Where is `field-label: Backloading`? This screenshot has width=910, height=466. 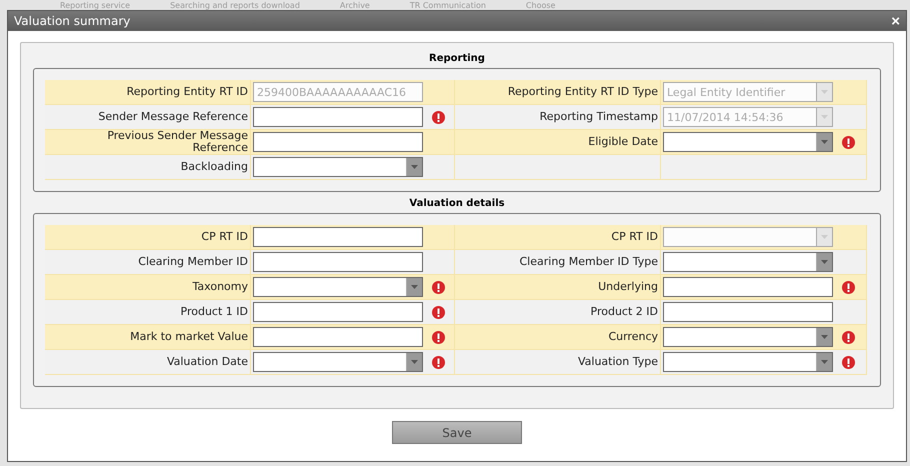 field-label: Backloading is located at coordinates (214, 167).